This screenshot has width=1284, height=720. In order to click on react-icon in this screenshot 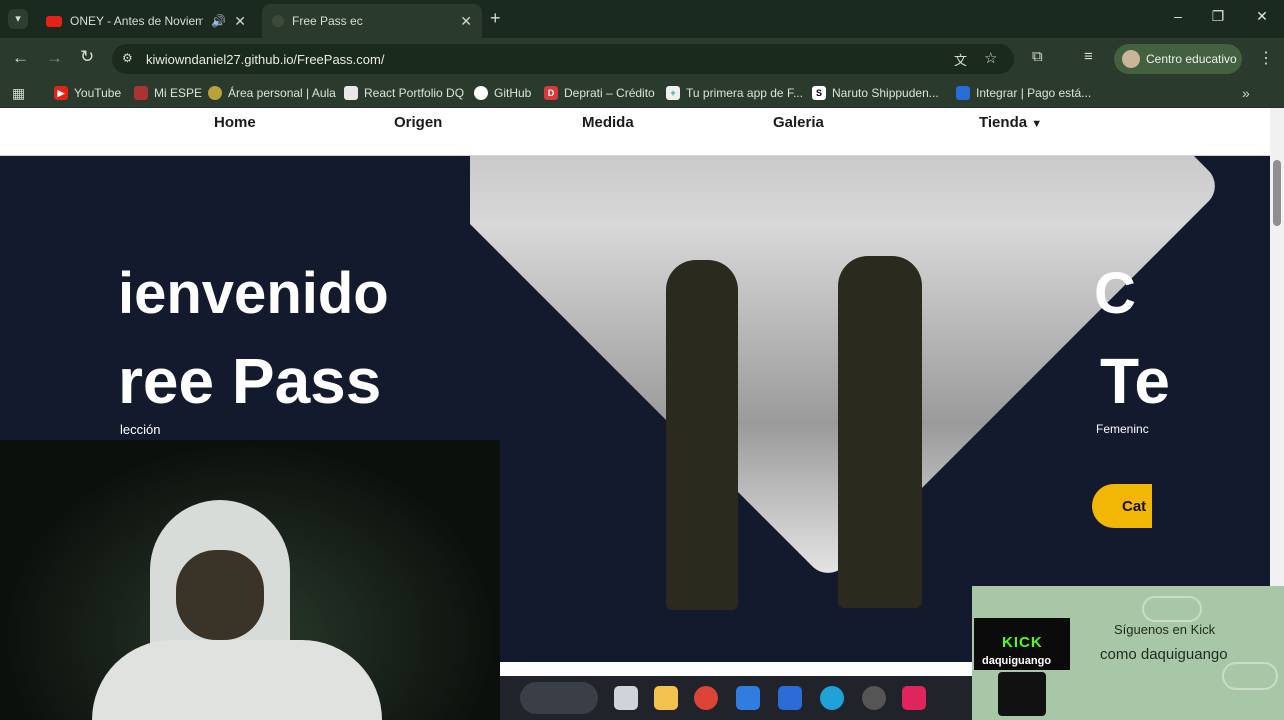, I will do `click(351, 93)`.